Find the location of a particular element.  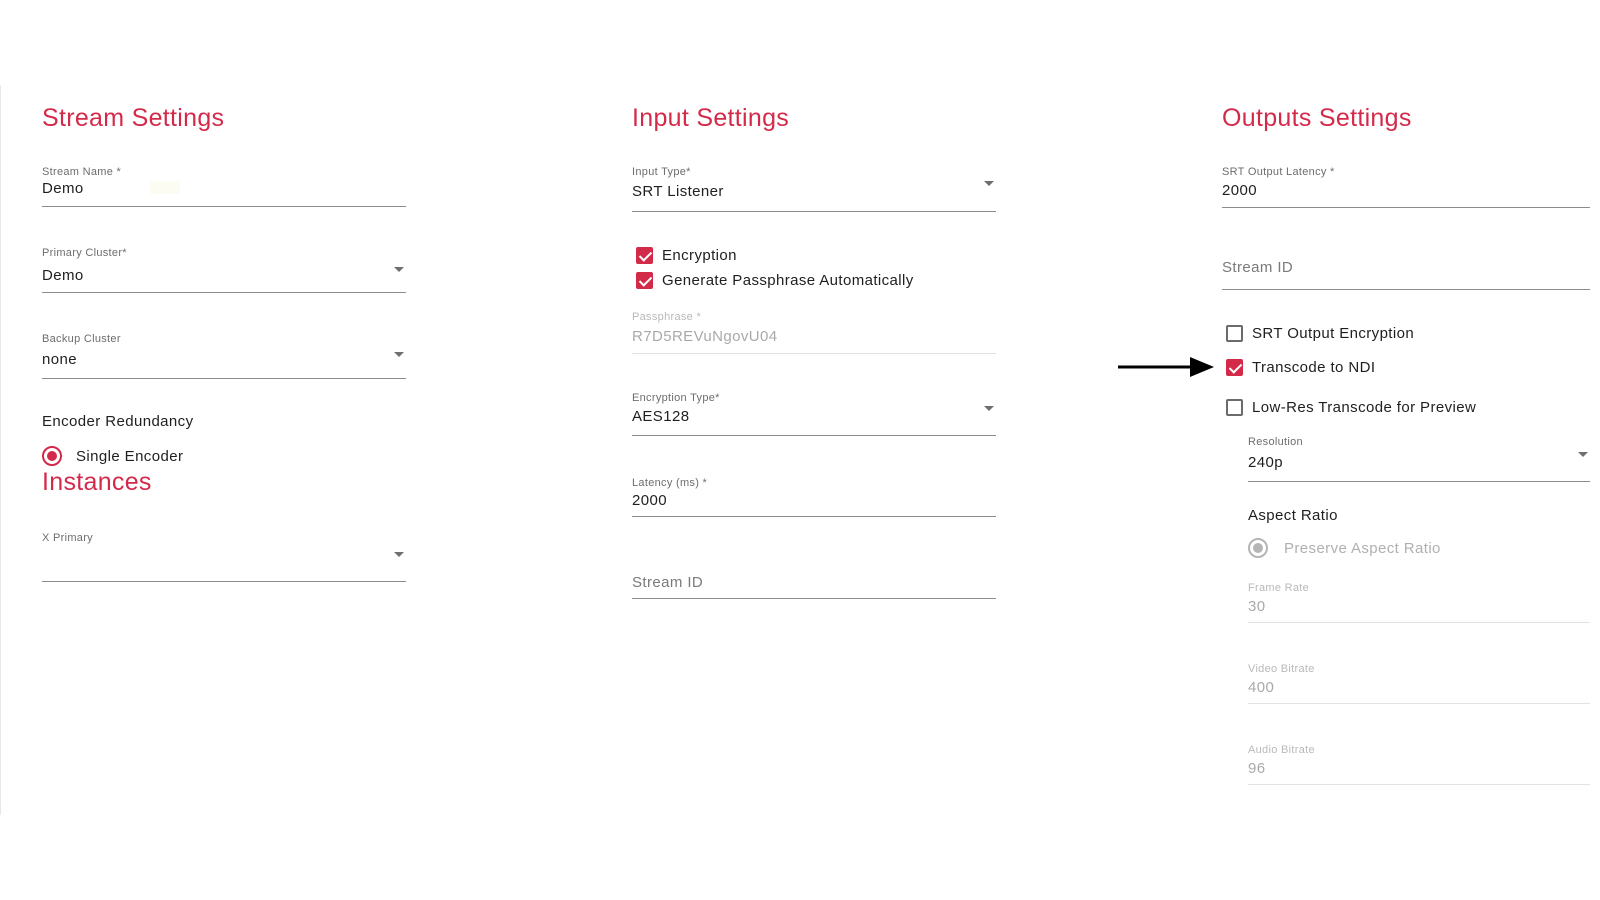

srt-output-encryption-checkbox: SRT Output Encryption is located at coordinates (1320, 333).